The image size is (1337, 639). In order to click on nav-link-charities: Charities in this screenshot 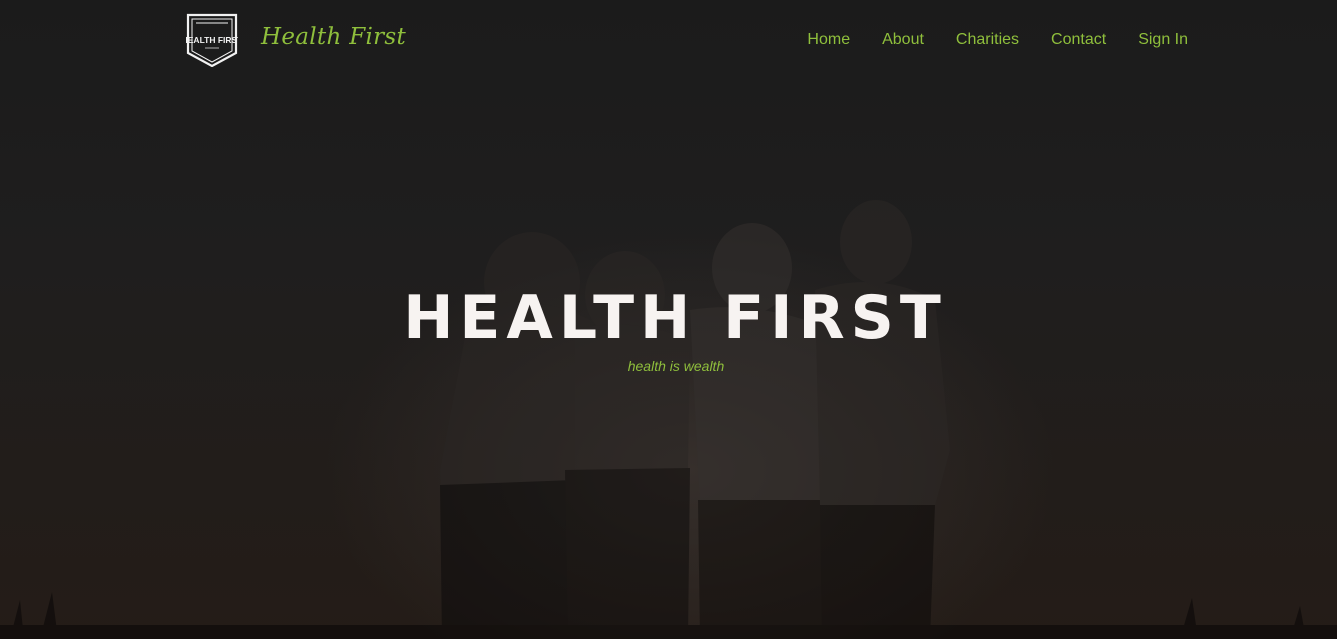, I will do `click(987, 40)`.